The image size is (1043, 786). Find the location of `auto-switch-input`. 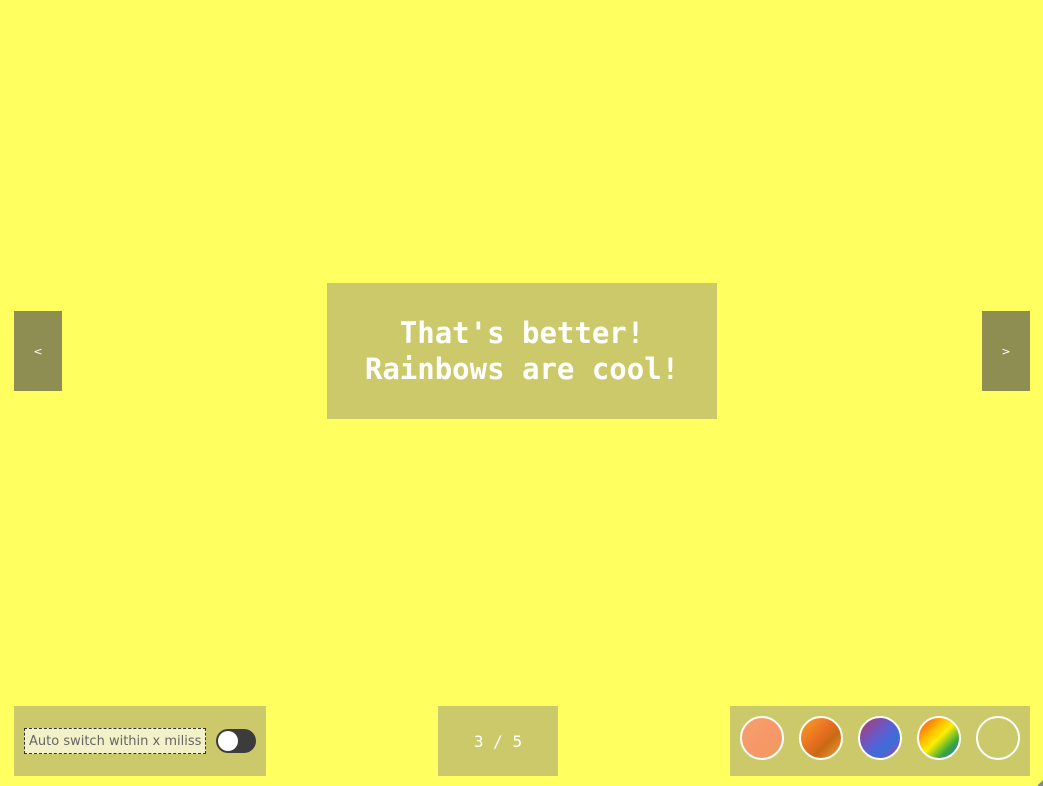

auto-switch-input is located at coordinates (115, 741).